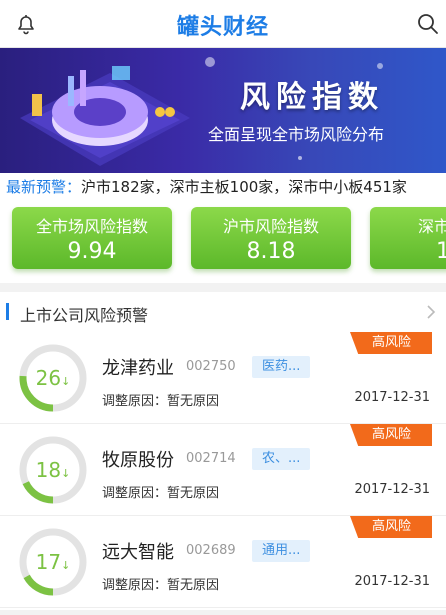 This screenshot has width=446, height=615. What do you see at coordinates (211, 550) in the screenshot?
I see `stock-code: 002689` at bounding box center [211, 550].